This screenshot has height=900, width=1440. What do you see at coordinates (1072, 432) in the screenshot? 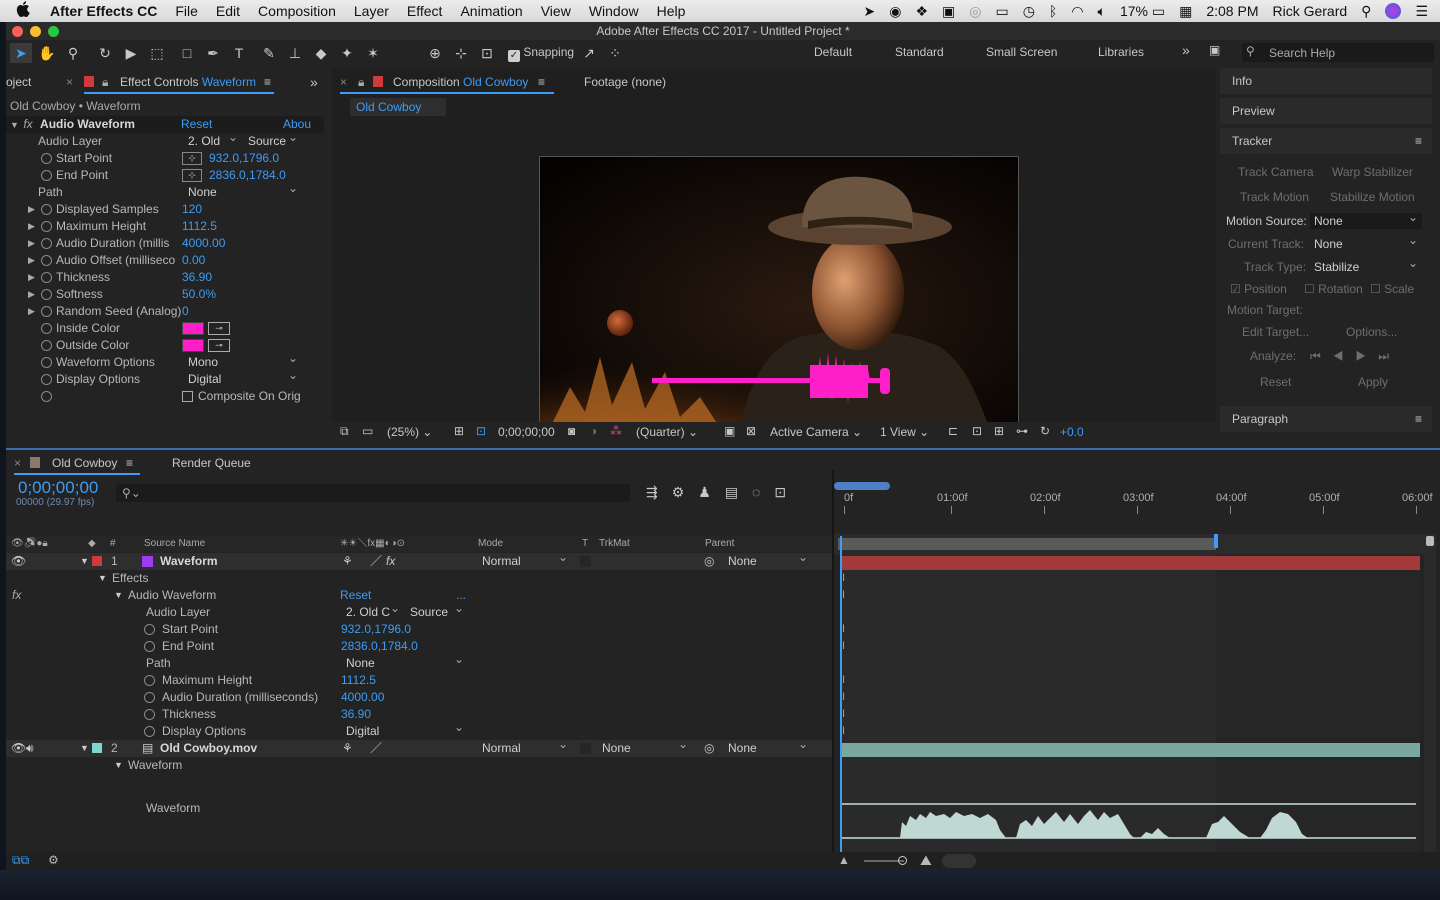
I see `exposure-value: +0.0` at bounding box center [1072, 432].